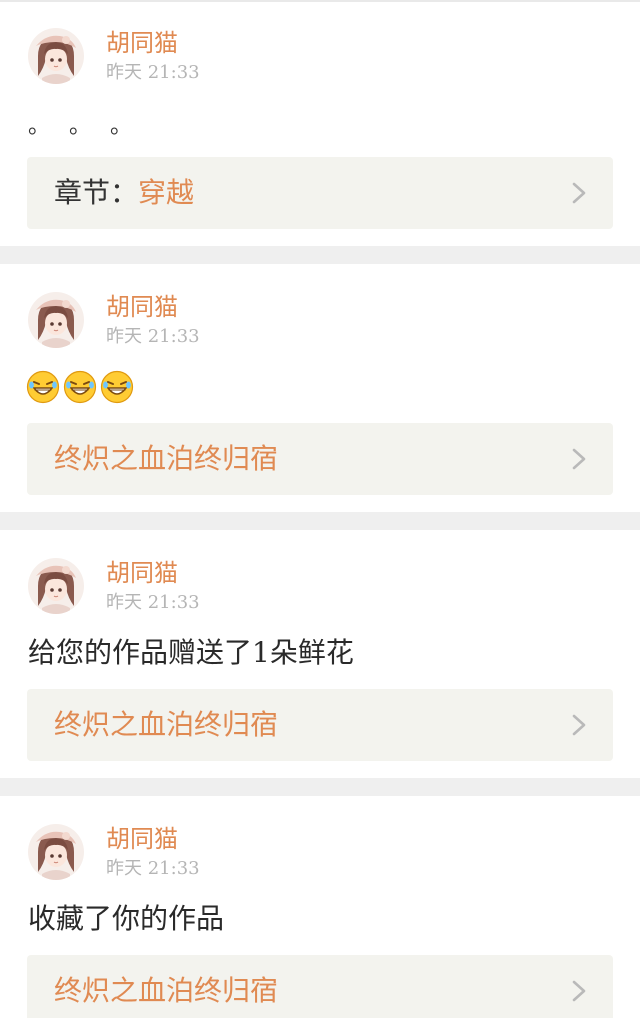 Image resolution: width=640 pixels, height=1018 pixels. Describe the element at coordinates (166, 192) in the screenshot. I see `link-value: 穿越` at that location.